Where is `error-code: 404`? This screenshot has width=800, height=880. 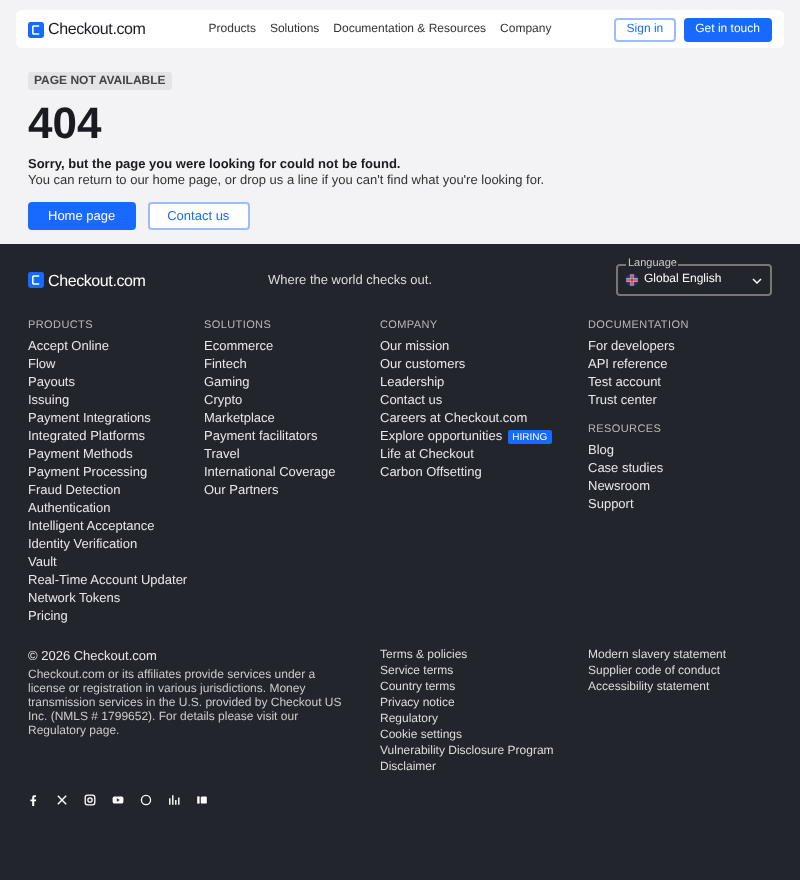
error-code: 404 is located at coordinates (66, 124).